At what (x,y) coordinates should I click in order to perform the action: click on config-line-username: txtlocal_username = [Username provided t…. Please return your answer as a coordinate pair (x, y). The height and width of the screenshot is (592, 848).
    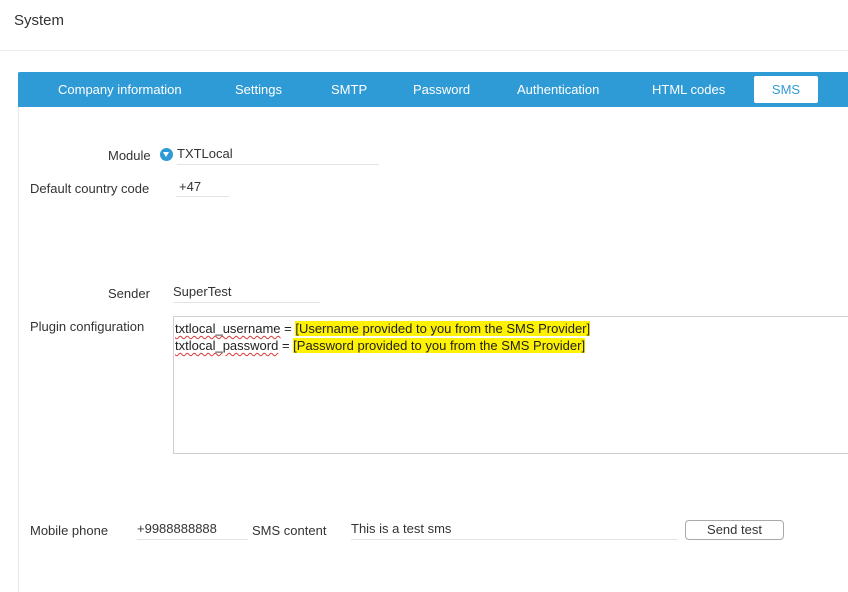
    Looking at the image, I should click on (511, 328).